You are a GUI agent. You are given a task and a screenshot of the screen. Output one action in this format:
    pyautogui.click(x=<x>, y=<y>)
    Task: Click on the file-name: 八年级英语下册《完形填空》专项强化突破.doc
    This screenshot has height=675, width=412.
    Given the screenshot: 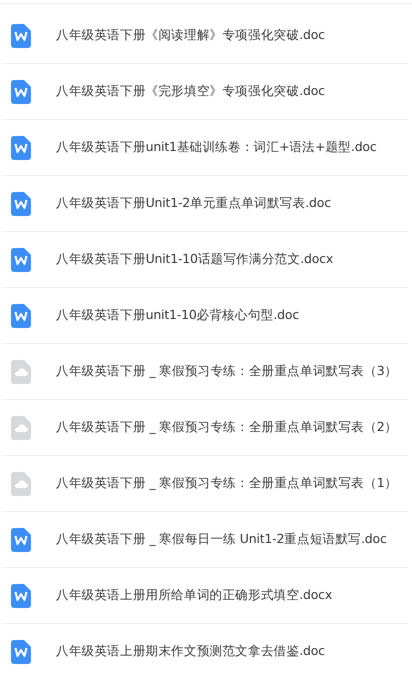 What is the action you would take?
    pyautogui.click(x=190, y=91)
    